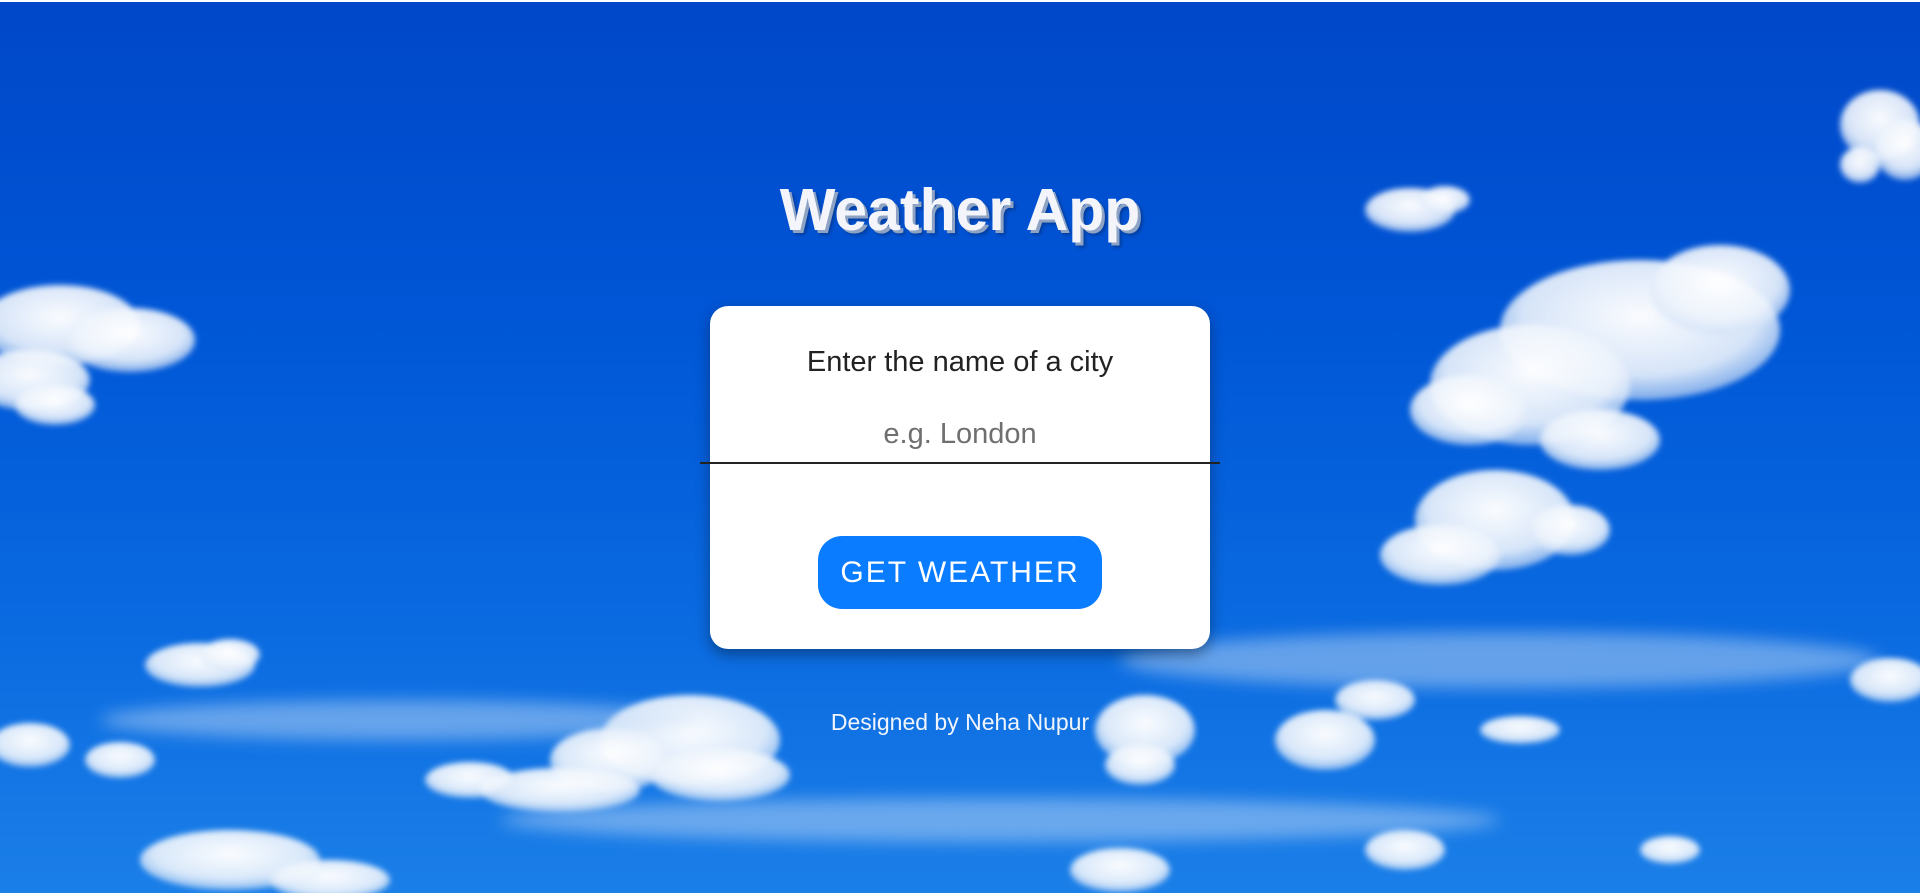 The height and width of the screenshot is (893, 1920). What do you see at coordinates (1597, 764) in the screenshot?
I see `cloud-bottom-right` at bounding box center [1597, 764].